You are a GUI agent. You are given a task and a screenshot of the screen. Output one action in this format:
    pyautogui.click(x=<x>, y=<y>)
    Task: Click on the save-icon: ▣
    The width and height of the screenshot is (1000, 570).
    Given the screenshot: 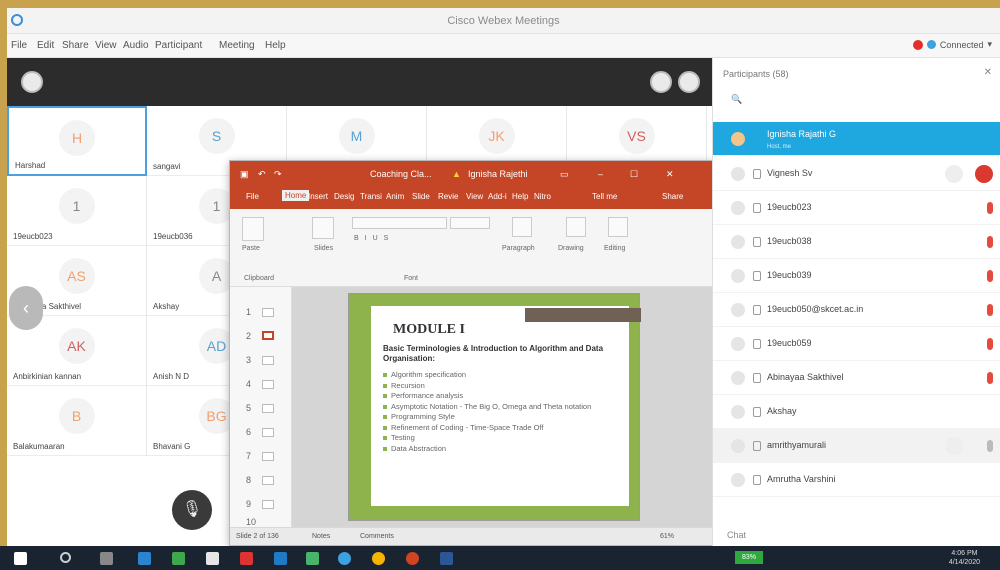 What is the action you would take?
    pyautogui.click(x=244, y=174)
    